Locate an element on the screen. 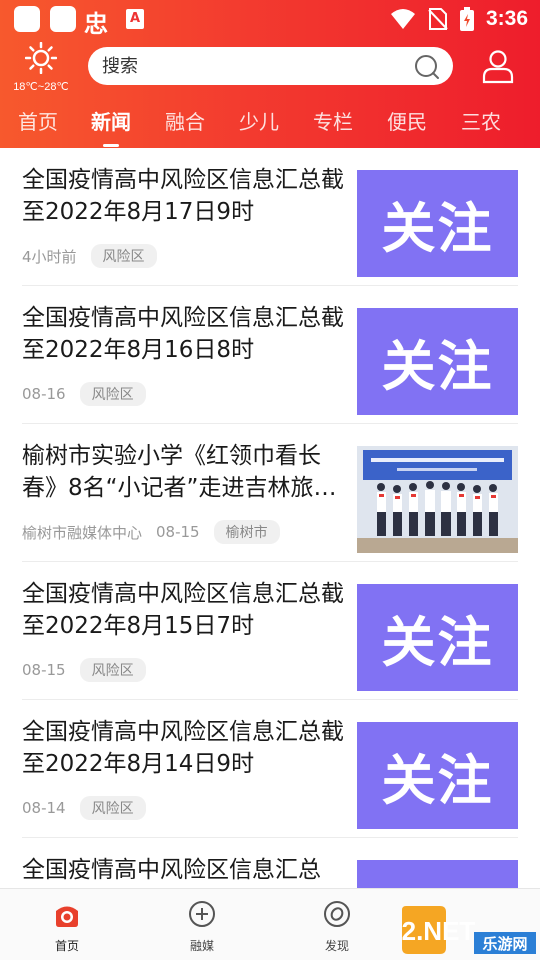  news-item: 全国疫情高中风险区信息汇总截至2022年8月17日9时 4小时前 风险区 关注 is located at coordinates (270, 217).